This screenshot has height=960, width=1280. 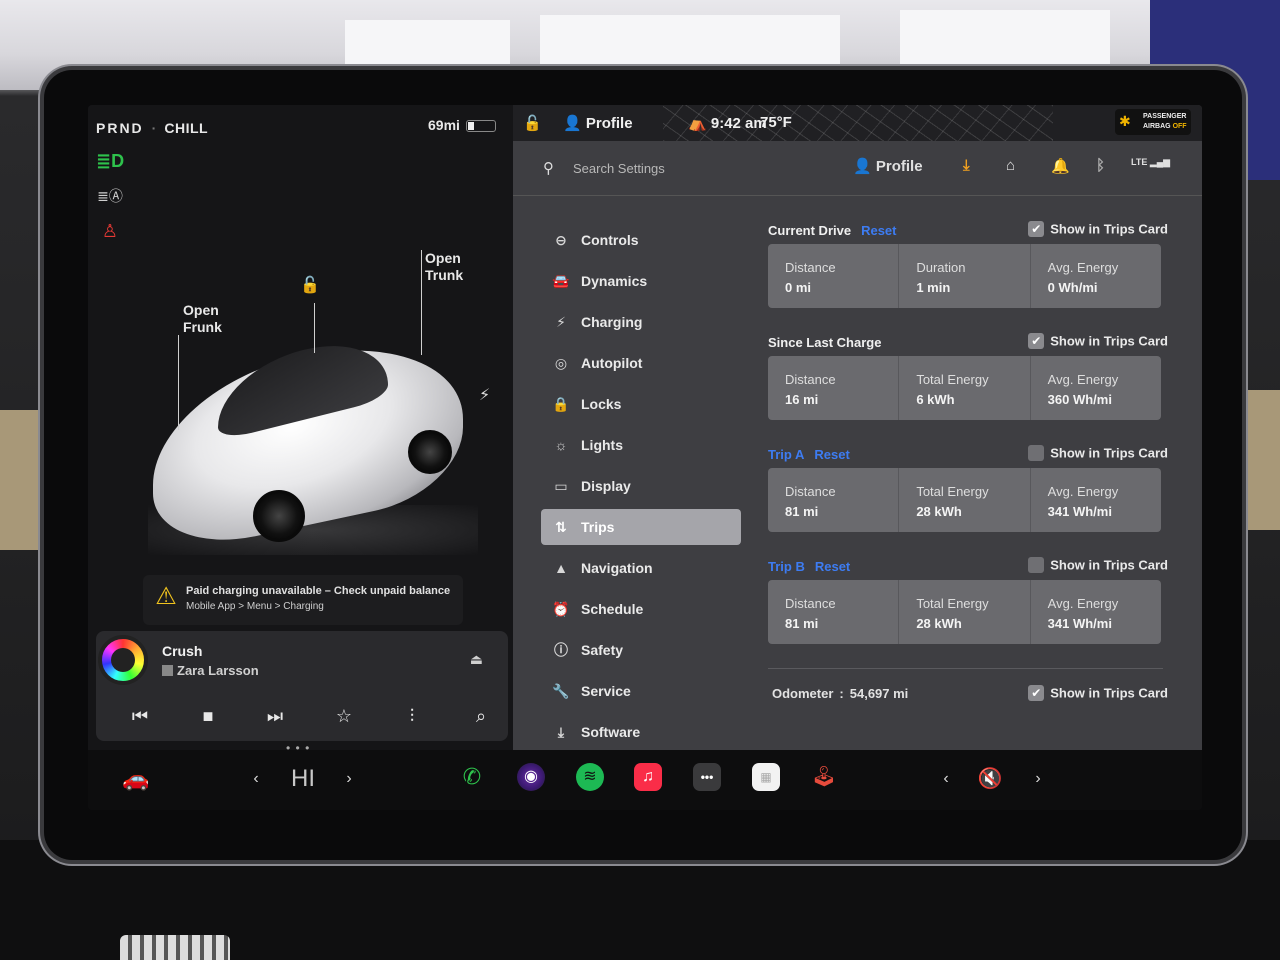 What do you see at coordinates (310, 285) in the screenshot?
I see `unlock-icon: 🔓` at bounding box center [310, 285].